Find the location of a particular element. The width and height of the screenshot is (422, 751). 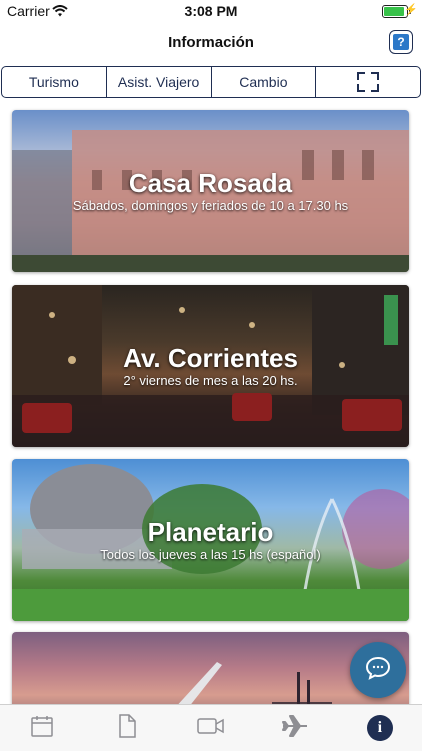

scan-icon is located at coordinates (368, 82).